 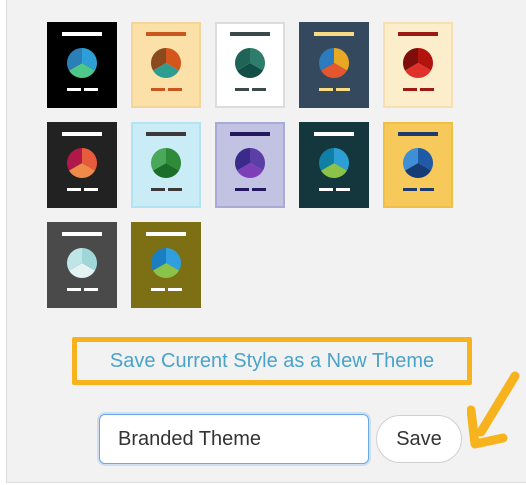 I want to click on save-current-style-link: Save Current Style as a New Theme, so click(x=272, y=361).